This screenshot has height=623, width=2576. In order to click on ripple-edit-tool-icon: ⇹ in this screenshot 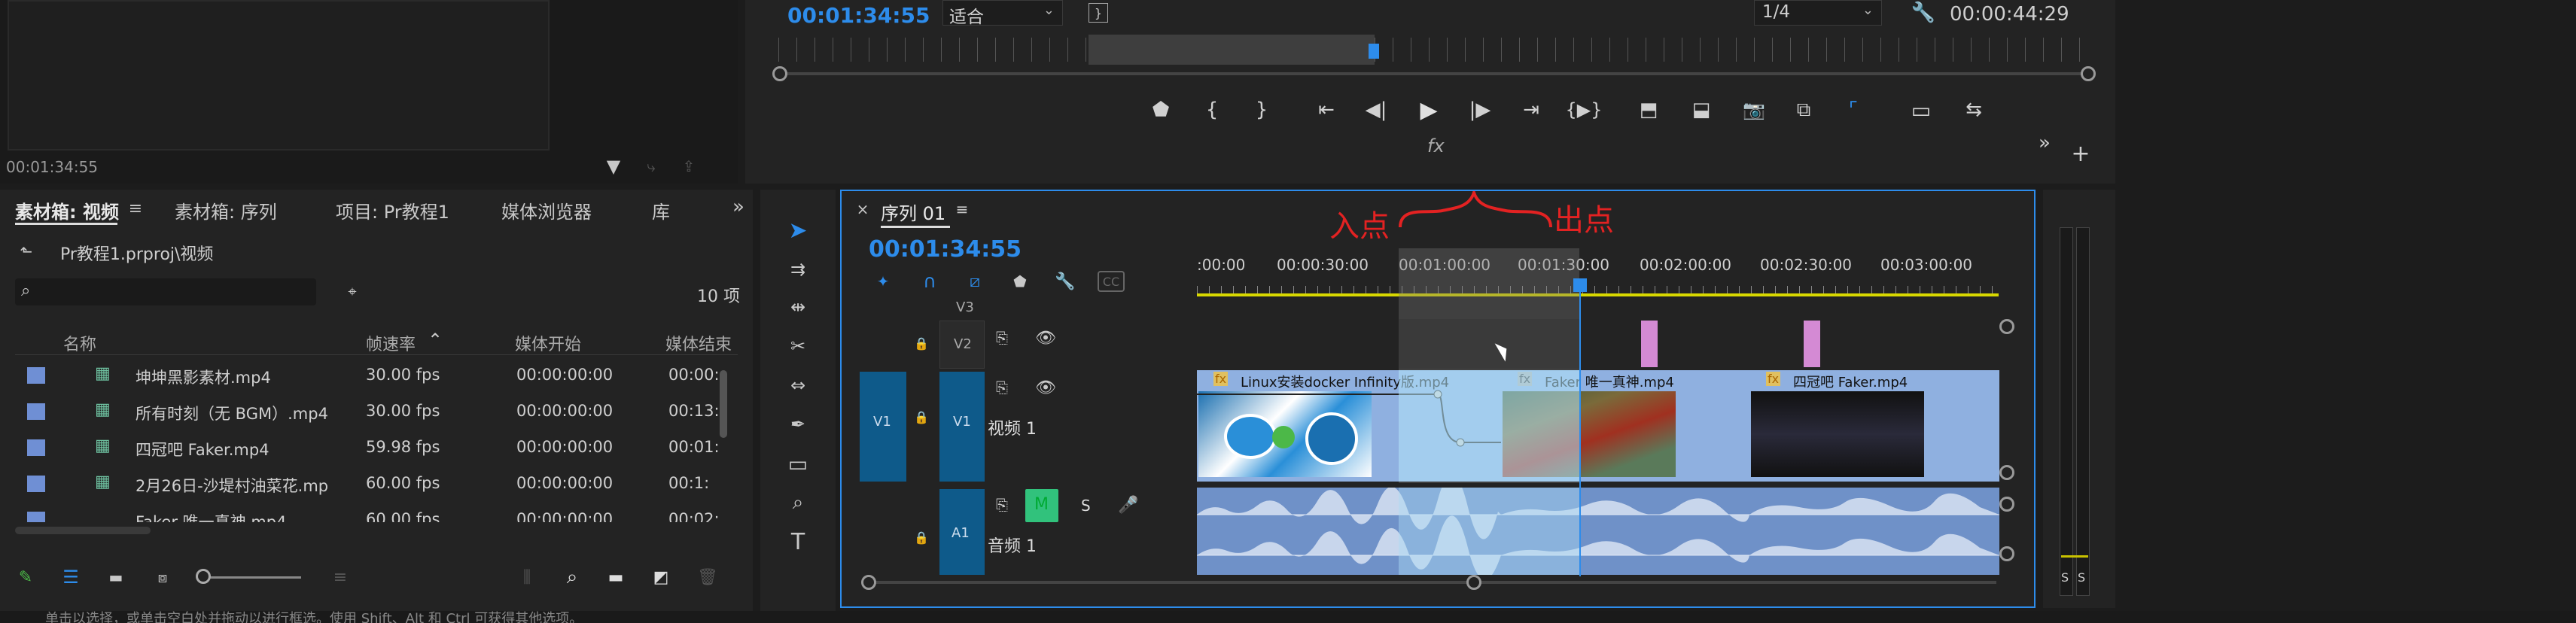, I will do `click(798, 307)`.